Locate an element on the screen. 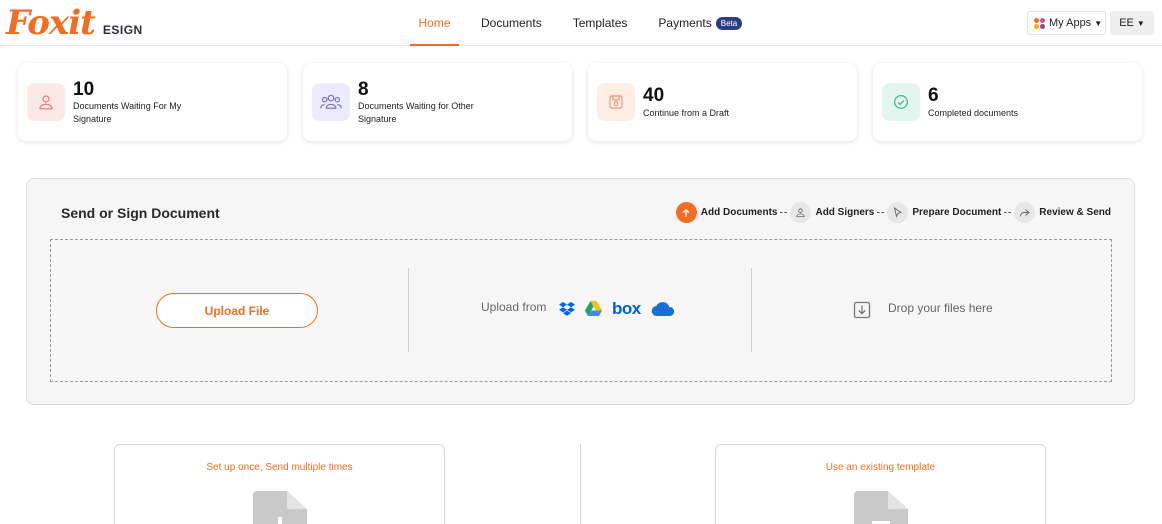  logo-text: Foxit is located at coordinates (51, 23).